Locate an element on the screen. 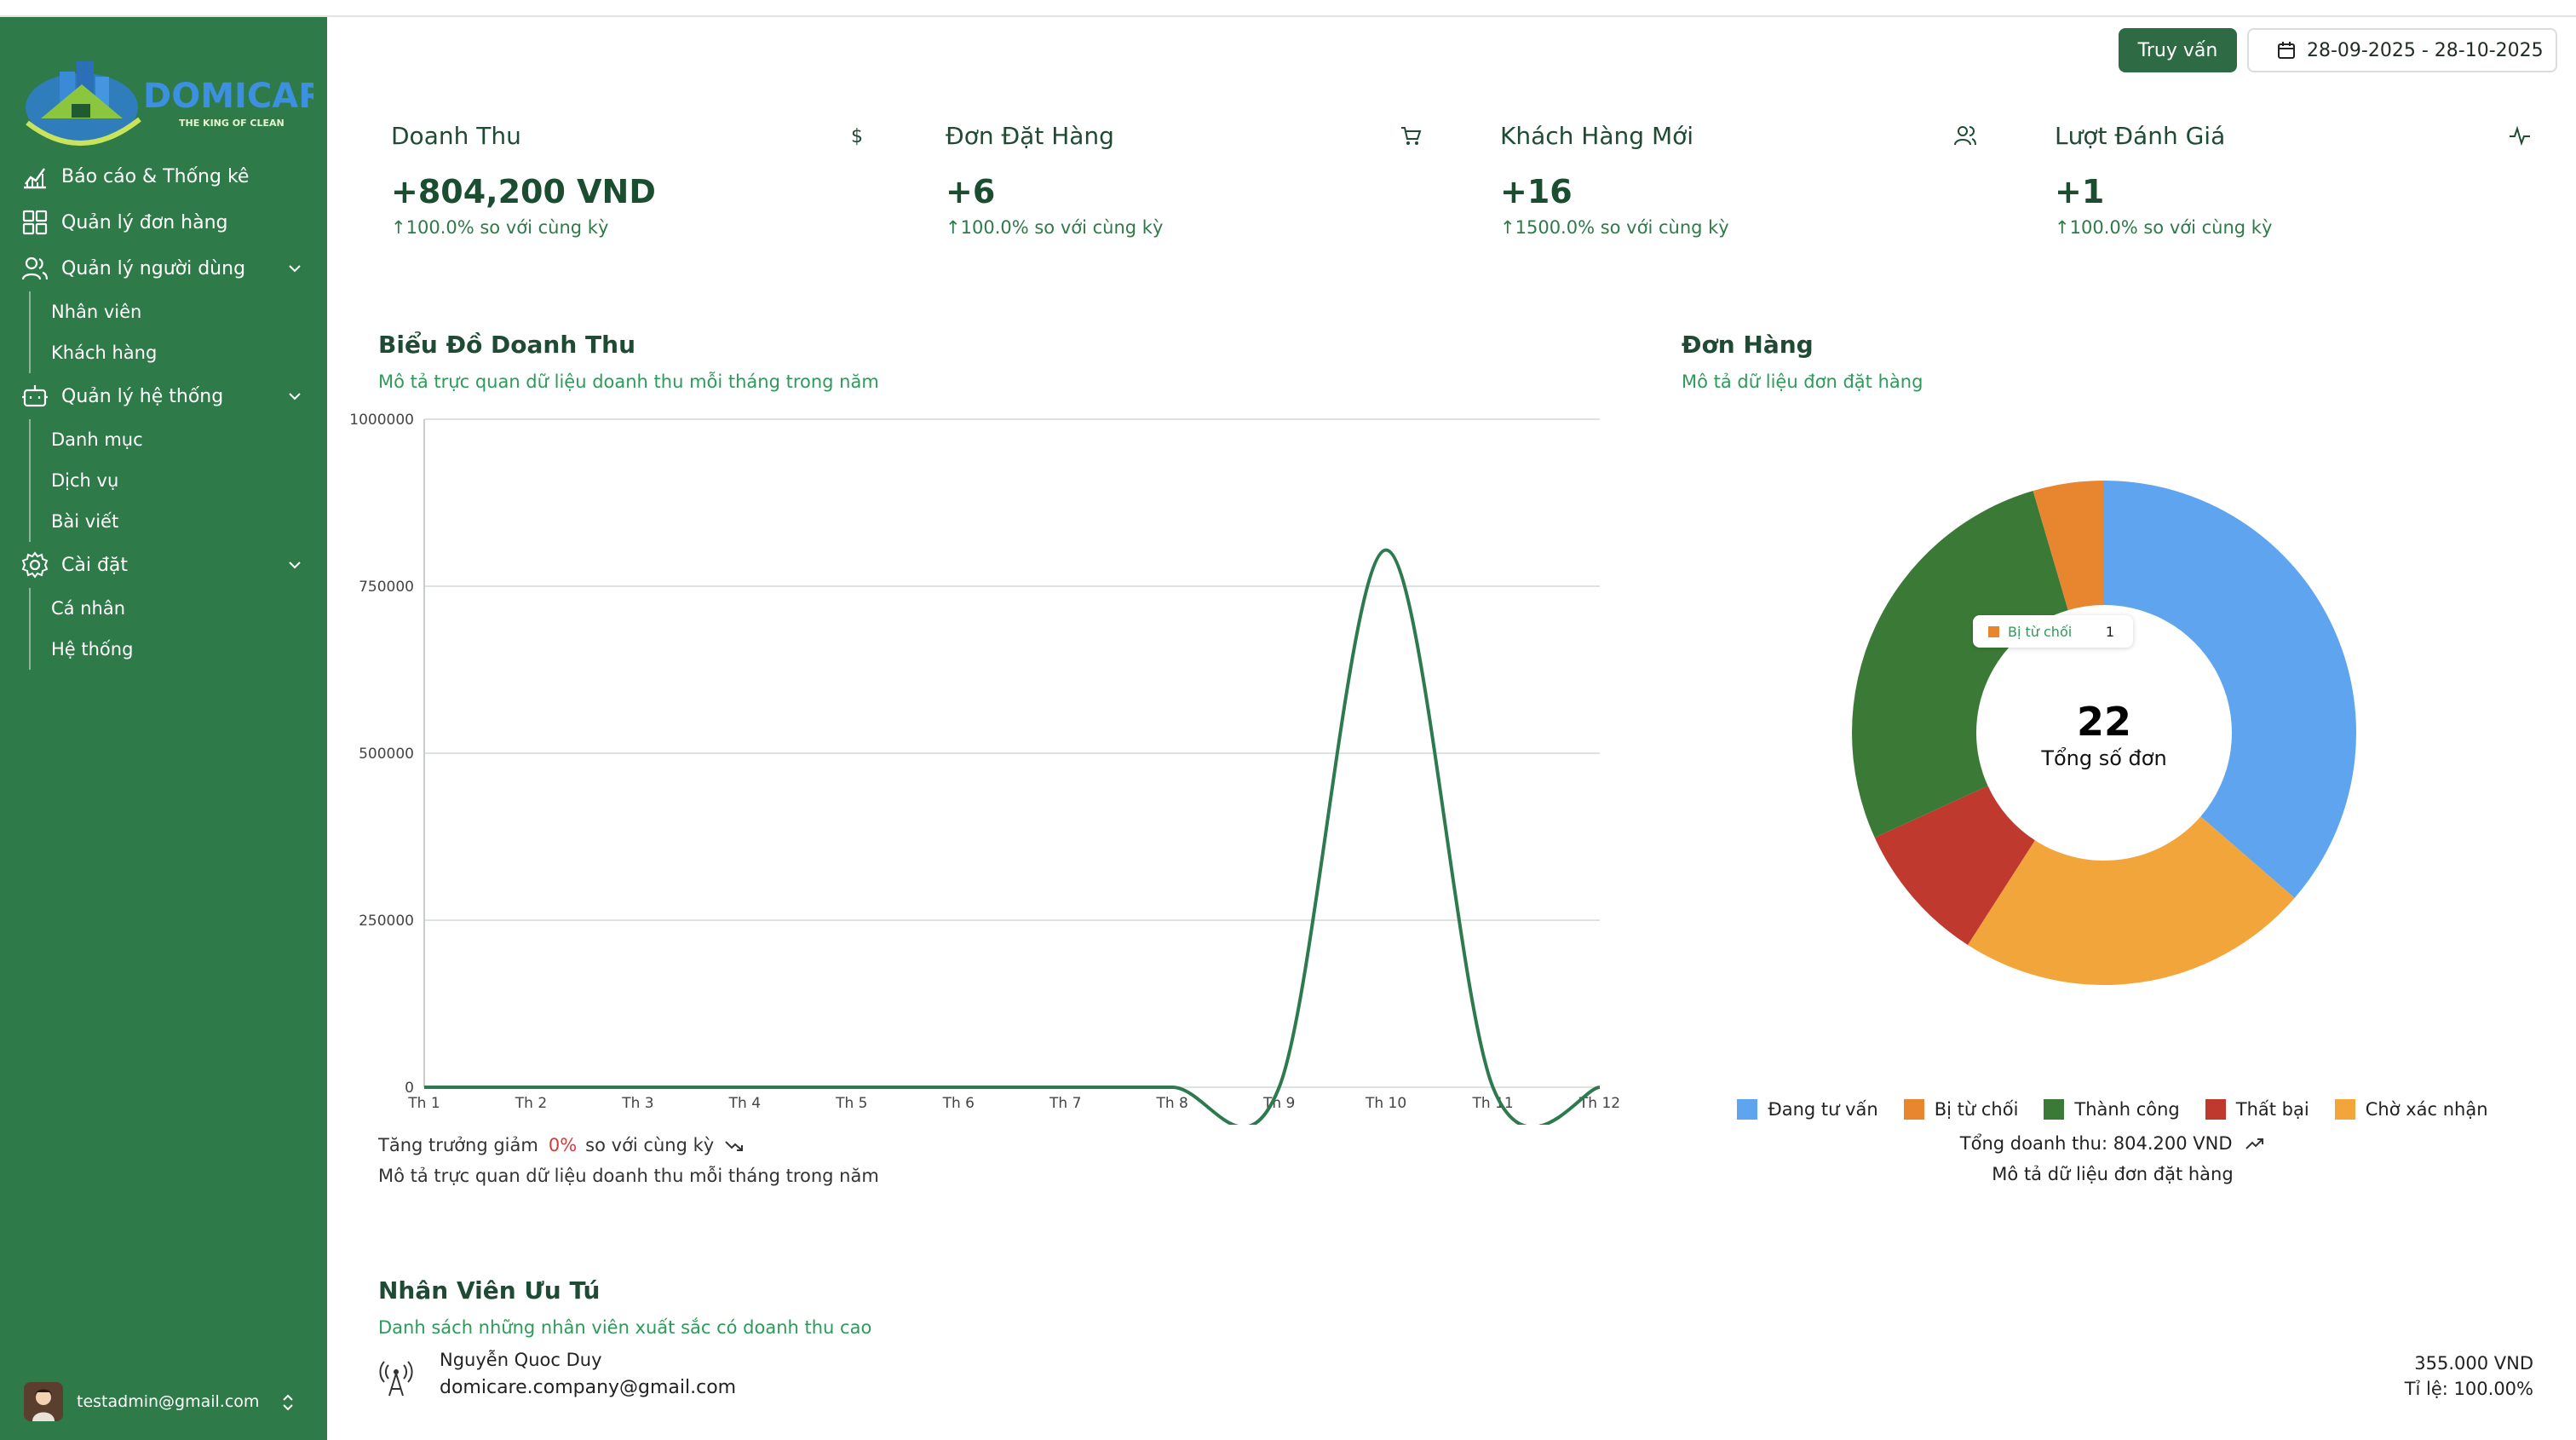 This screenshot has height=1440, width=2576. sidebar-item-services: Dịch vụ is located at coordinates (189, 481).